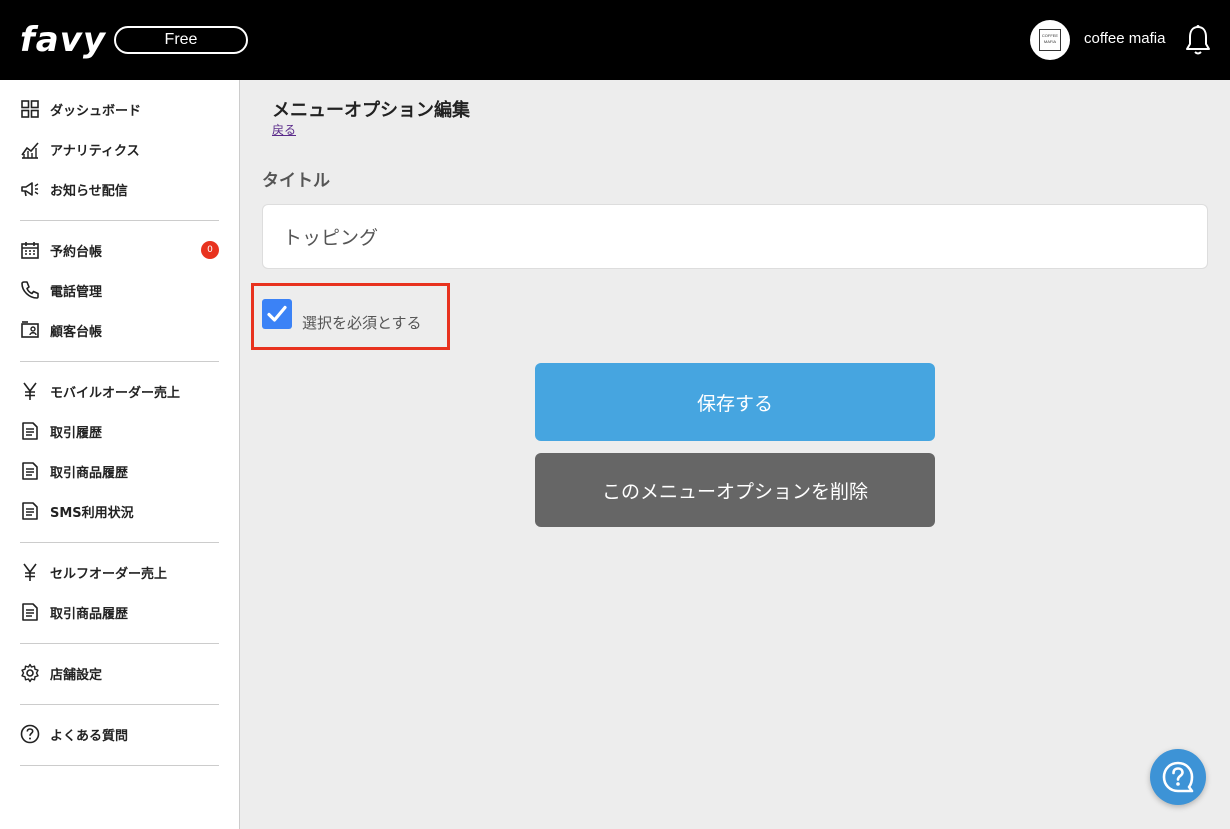 This screenshot has width=1230, height=829. I want to click on required-checkbox, so click(277, 314).